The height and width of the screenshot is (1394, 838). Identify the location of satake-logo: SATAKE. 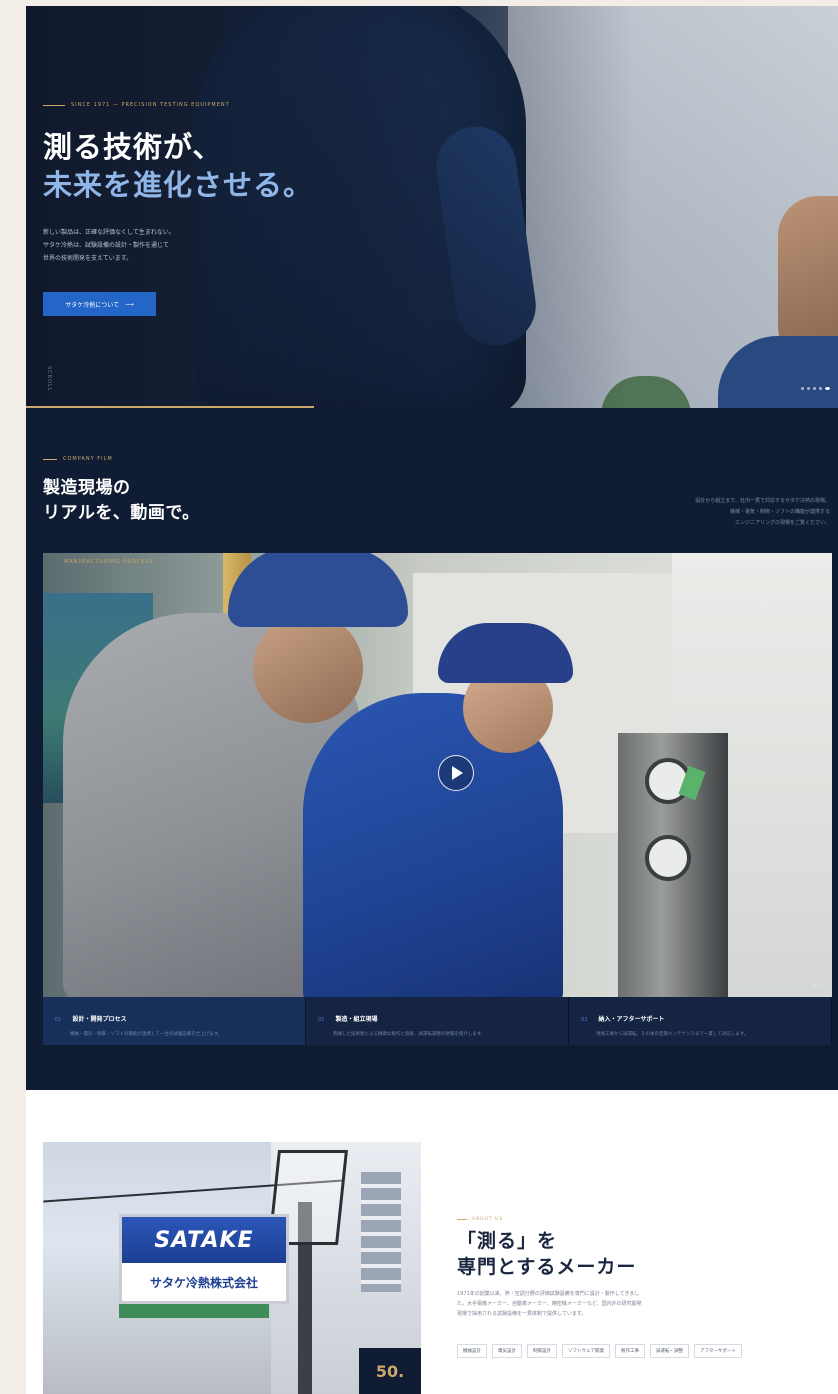
(204, 1240).